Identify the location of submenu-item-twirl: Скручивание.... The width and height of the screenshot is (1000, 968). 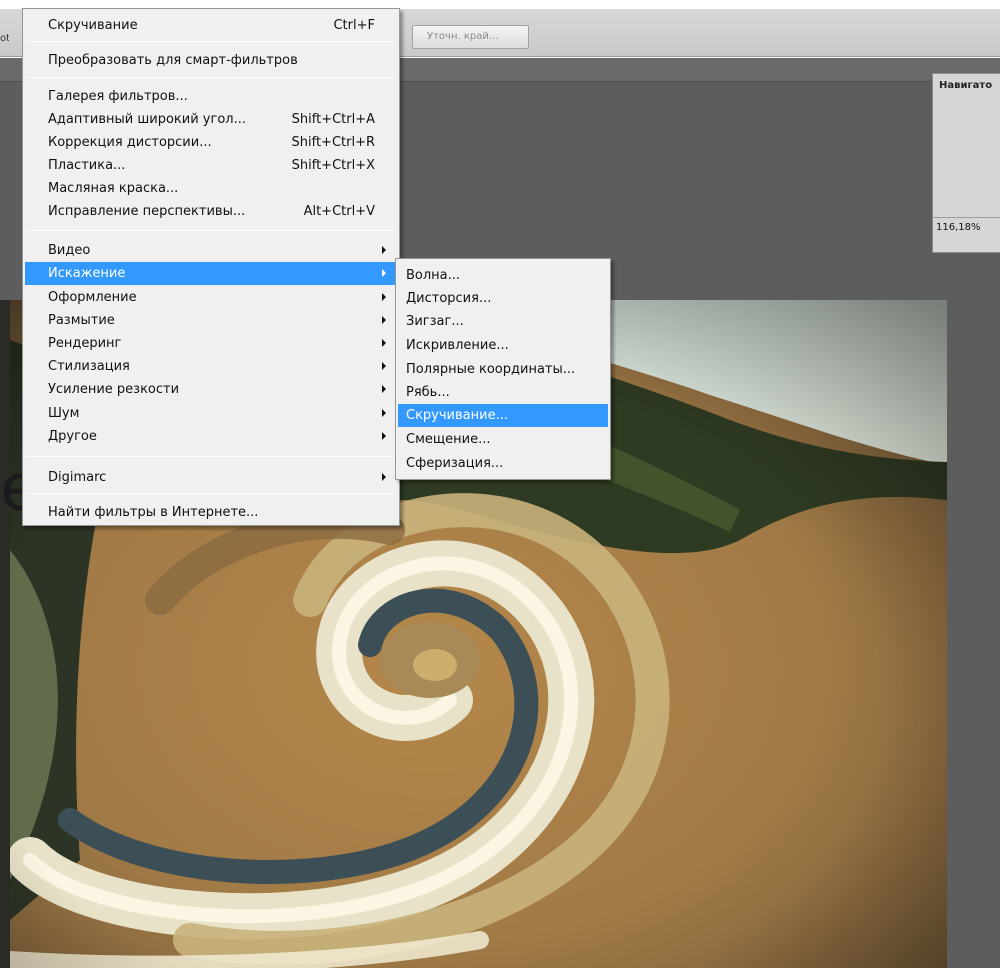
(503, 415).